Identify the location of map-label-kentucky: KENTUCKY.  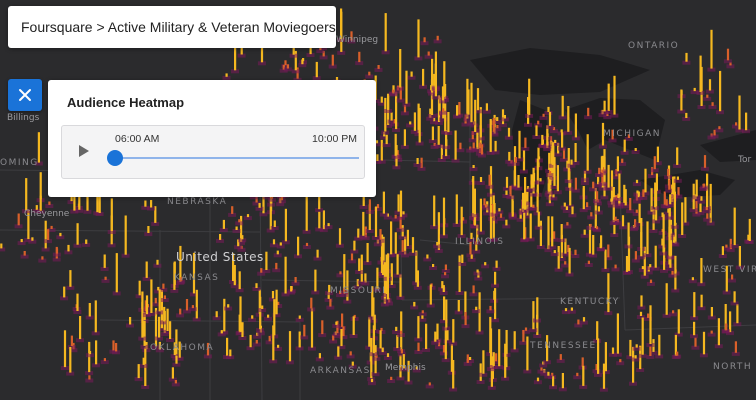
(590, 302).